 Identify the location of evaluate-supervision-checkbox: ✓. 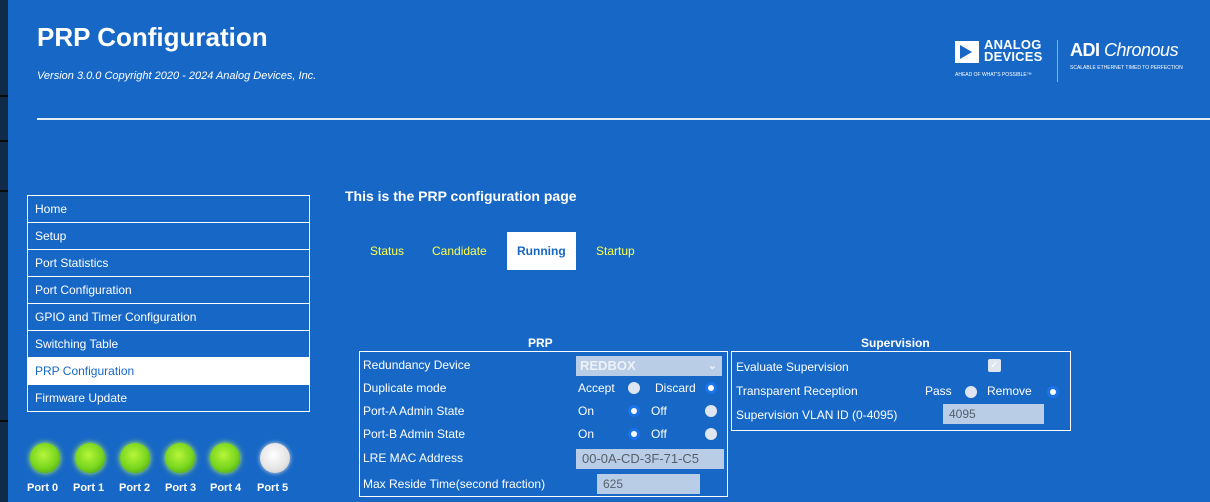
(994, 365).